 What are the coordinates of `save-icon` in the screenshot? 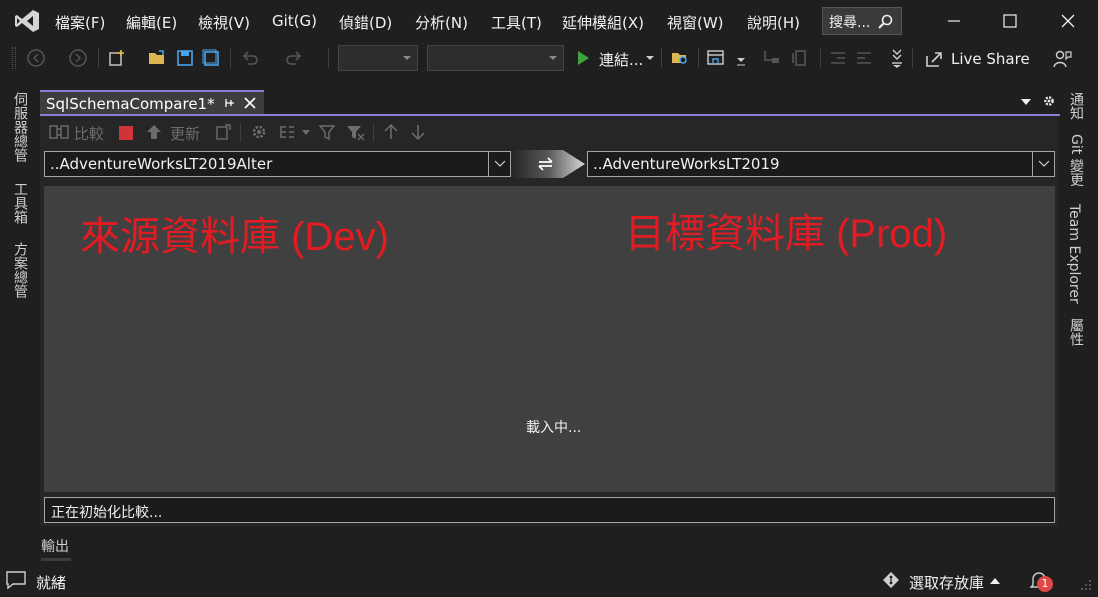 It's located at (185, 58).